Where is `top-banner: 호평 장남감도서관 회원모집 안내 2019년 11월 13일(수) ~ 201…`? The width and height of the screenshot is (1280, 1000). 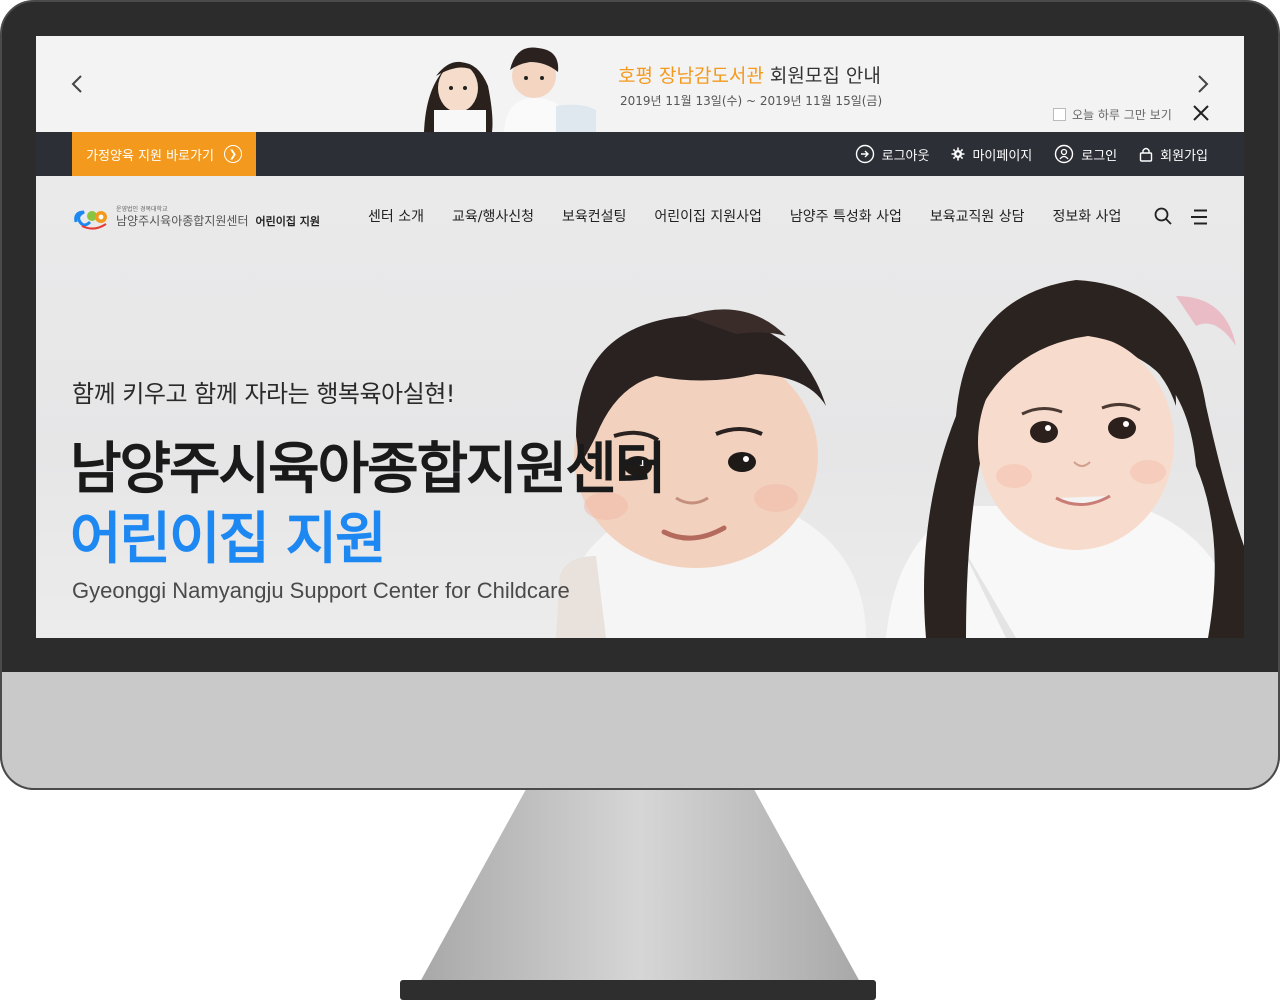
top-banner: 호평 장남감도서관 회원모집 안내 2019년 11월 13일(수) ~ 201… is located at coordinates (640, 84).